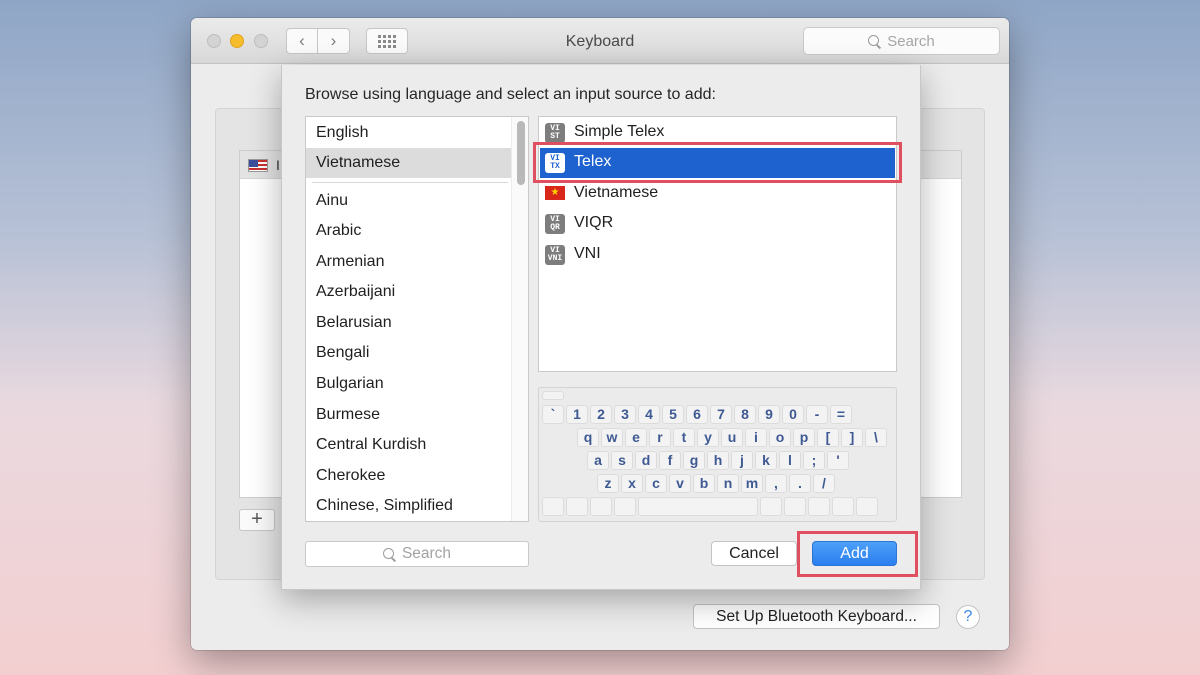 The width and height of the screenshot is (1200, 675). I want to click on keyboard-key: q, so click(588, 437).